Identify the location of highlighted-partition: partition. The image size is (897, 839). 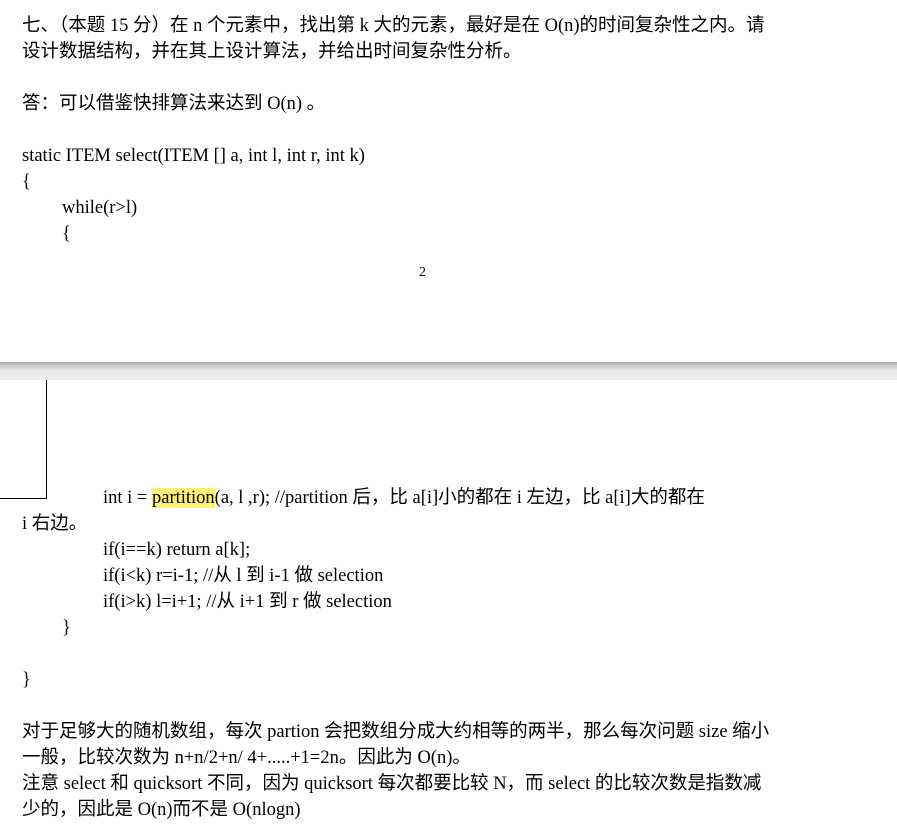
(183, 498).